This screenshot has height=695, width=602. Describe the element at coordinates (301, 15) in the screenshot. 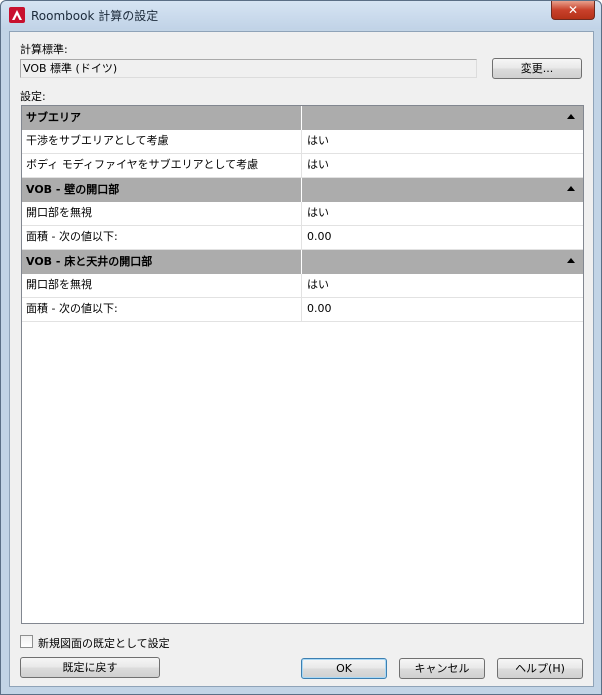

I see `title-bar: Roombook 計算の設定 ✕` at that location.